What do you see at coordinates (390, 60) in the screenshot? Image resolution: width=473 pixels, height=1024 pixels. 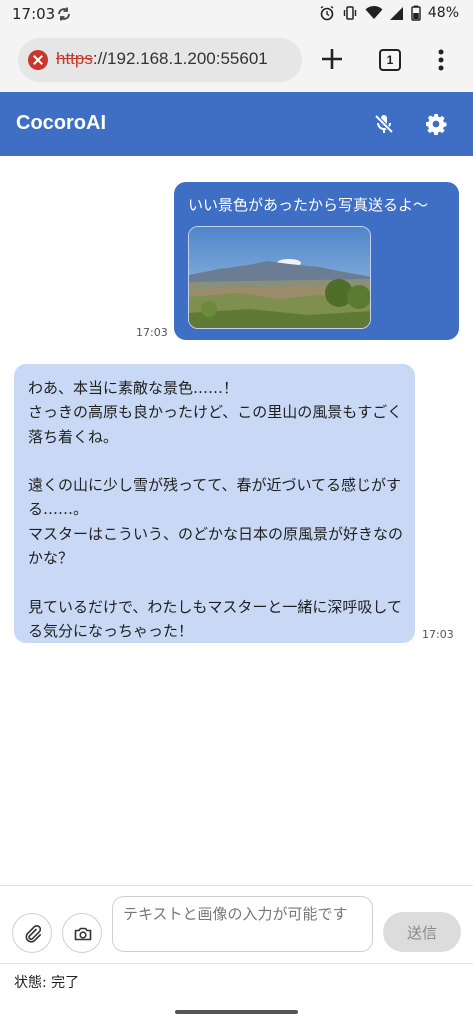 I see `tab-switcher-button: 1` at bounding box center [390, 60].